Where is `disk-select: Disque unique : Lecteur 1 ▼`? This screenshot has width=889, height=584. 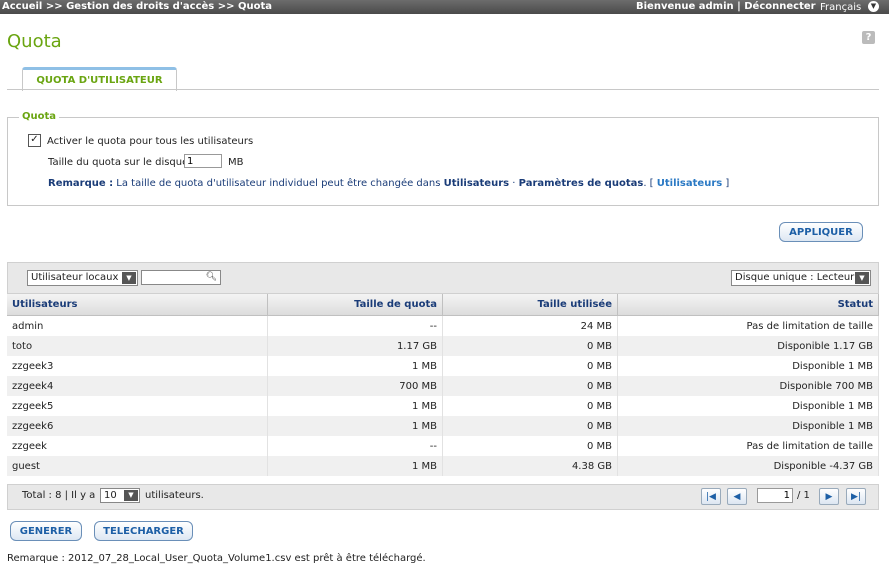 disk-select: Disque unique : Lecteur 1 ▼ is located at coordinates (801, 278).